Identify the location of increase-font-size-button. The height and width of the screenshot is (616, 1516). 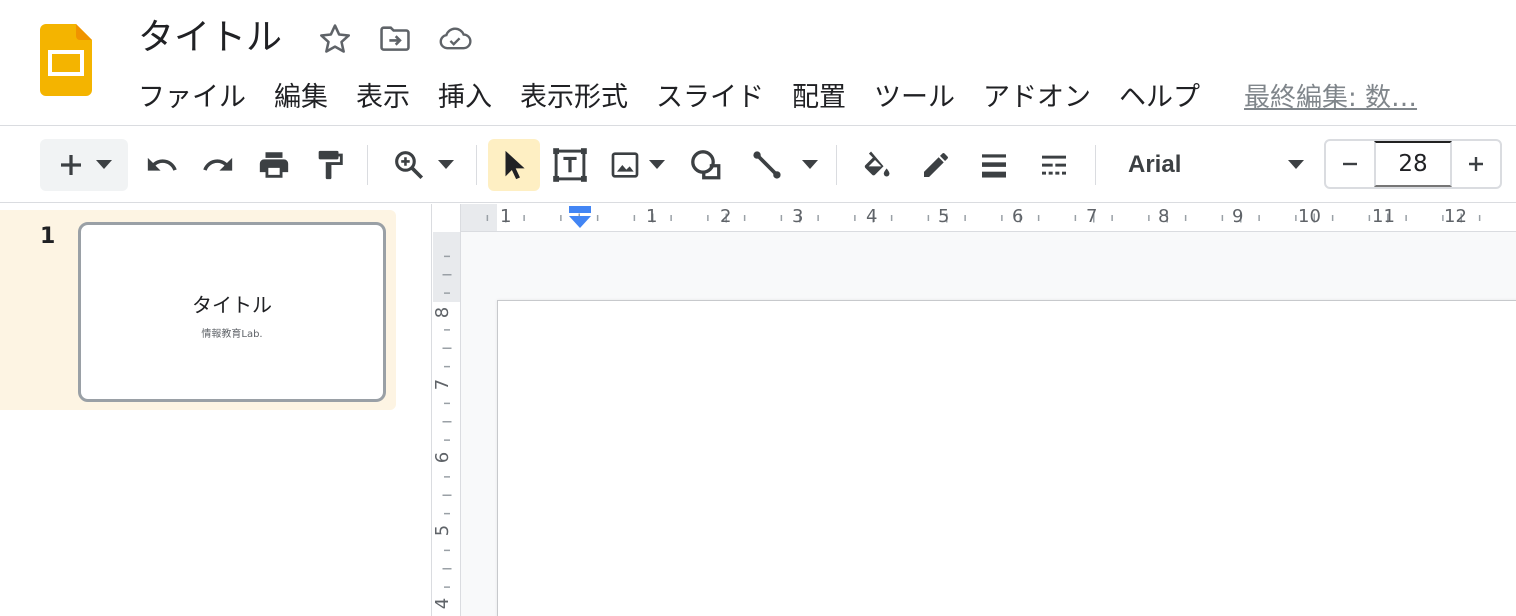
(1476, 164).